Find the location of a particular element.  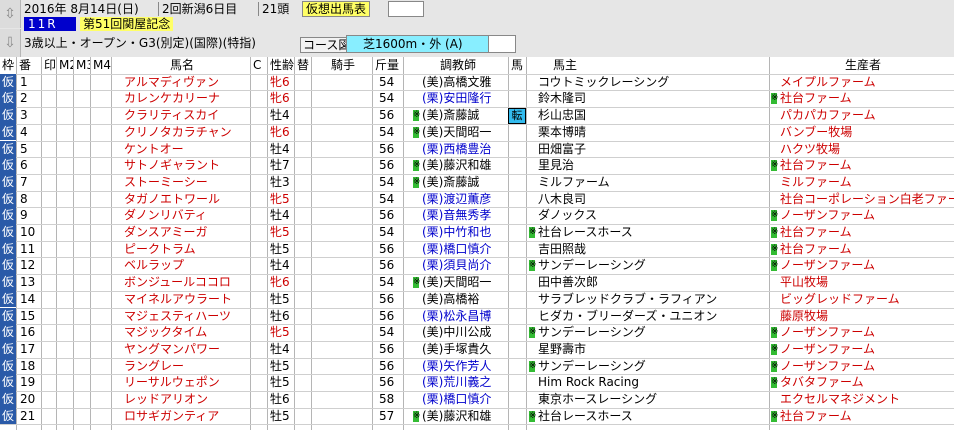

horse-name: サトノギャラント is located at coordinates (187, 165).